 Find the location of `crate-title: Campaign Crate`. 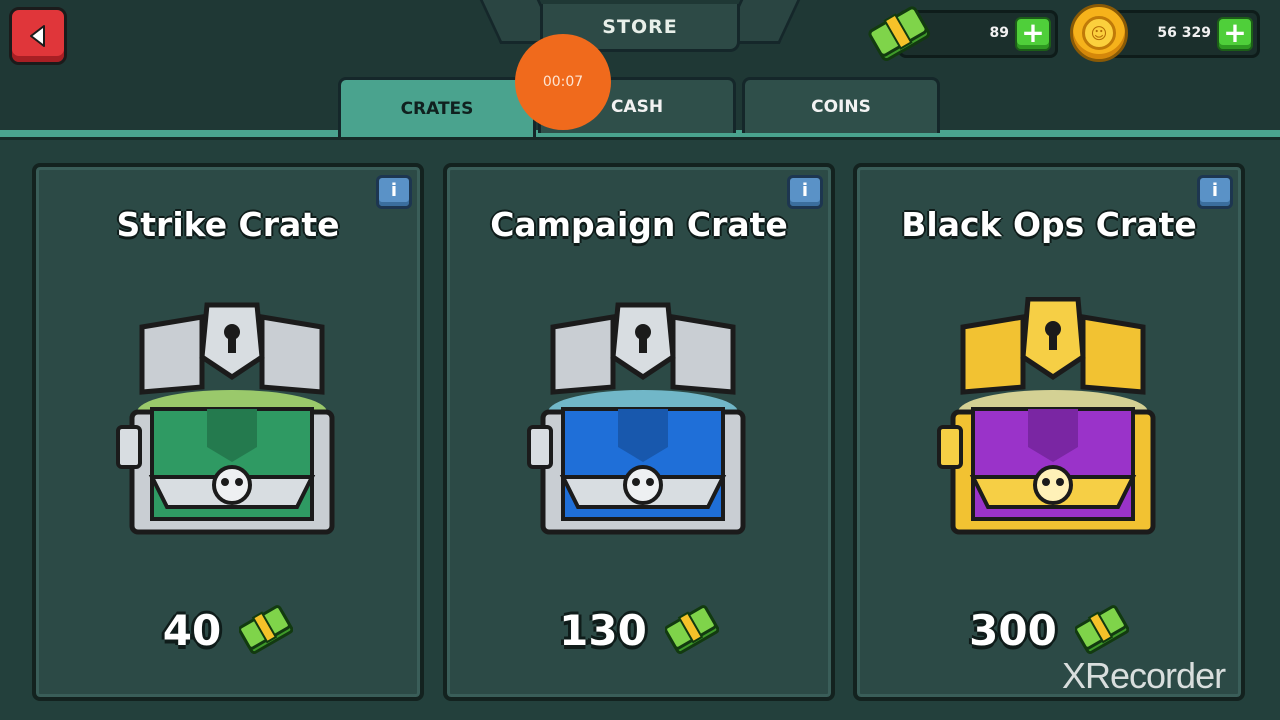

crate-title: Campaign Crate is located at coordinates (639, 224).